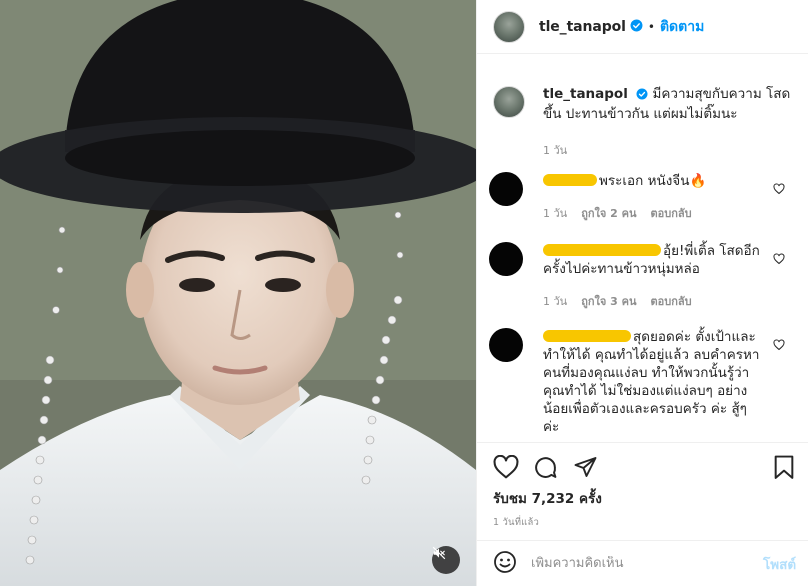 Image resolution: width=808 pixels, height=586 pixels. I want to click on mute-button, so click(446, 560).